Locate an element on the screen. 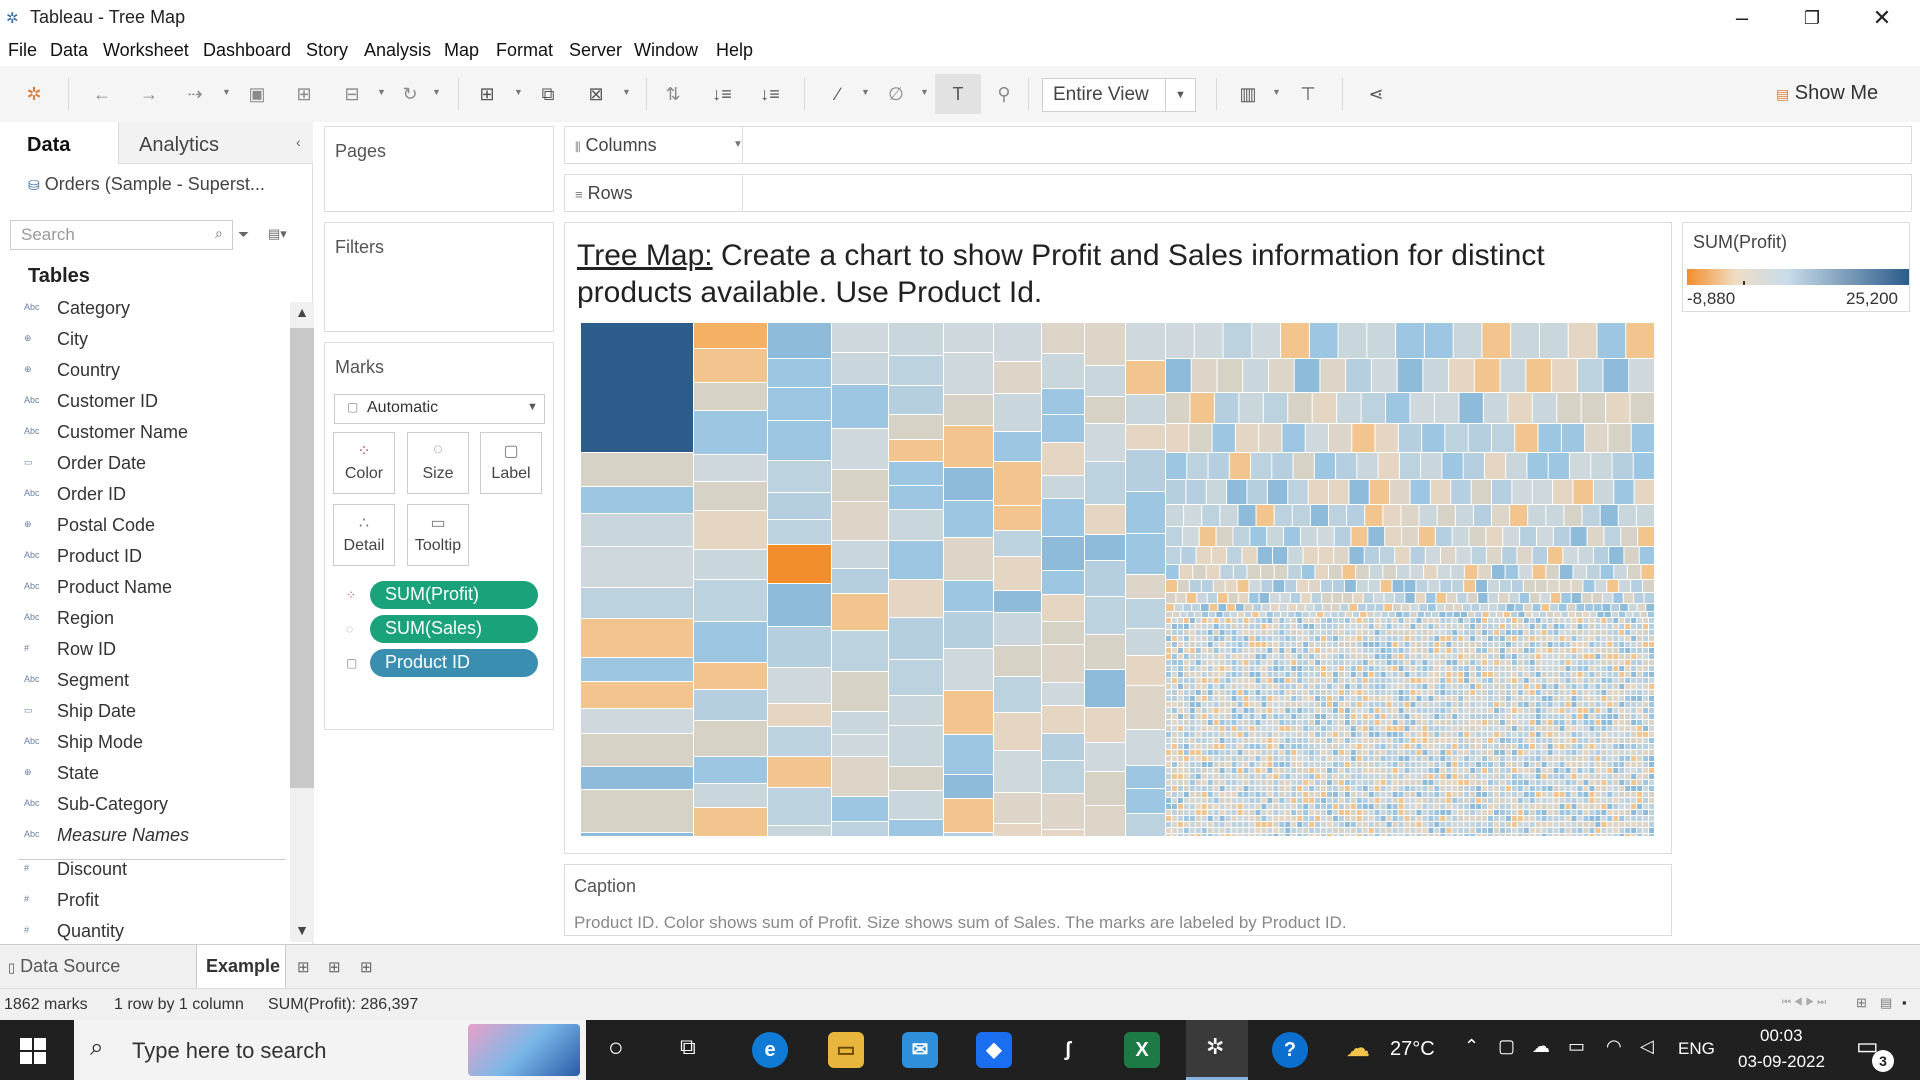 This screenshot has height=1080, width=1920. wifi-icon: ◠ is located at coordinates (1614, 1046).